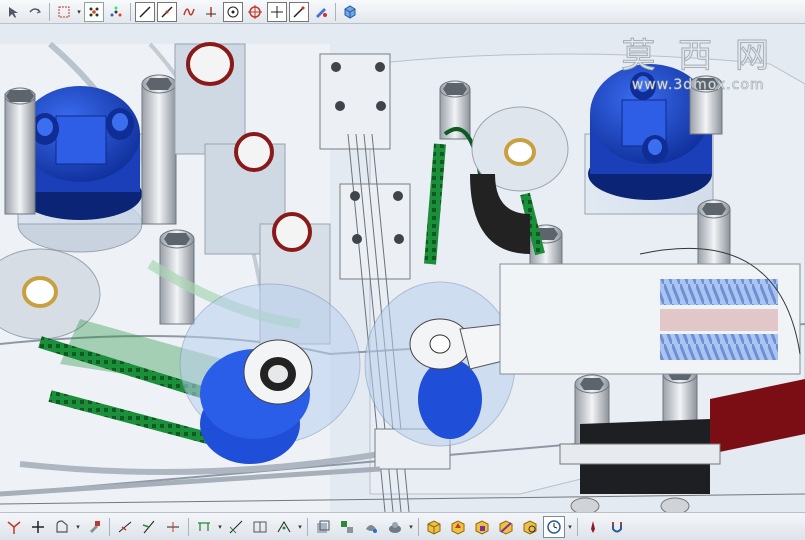  I want to click on snap-points-icon, so click(94, 11).